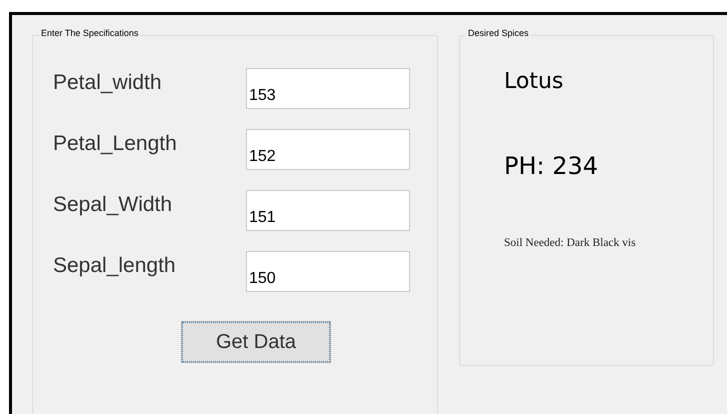 The width and height of the screenshot is (727, 414). I want to click on field-label: Sepal_length, so click(115, 264).